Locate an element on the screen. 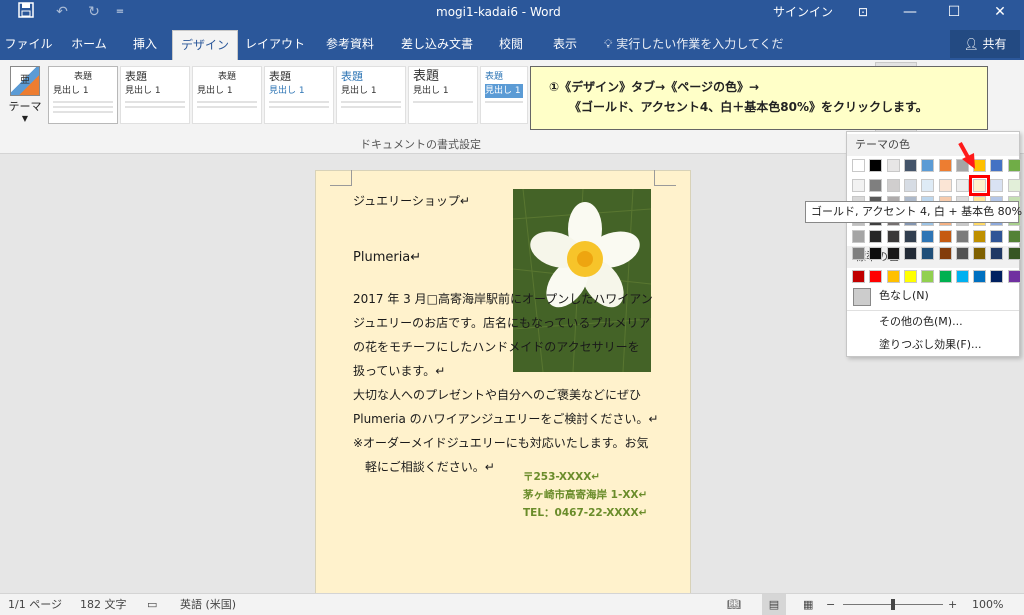 This screenshot has height=615, width=1024. tab-mailings: 差し込み文書 is located at coordinates (437, 45).